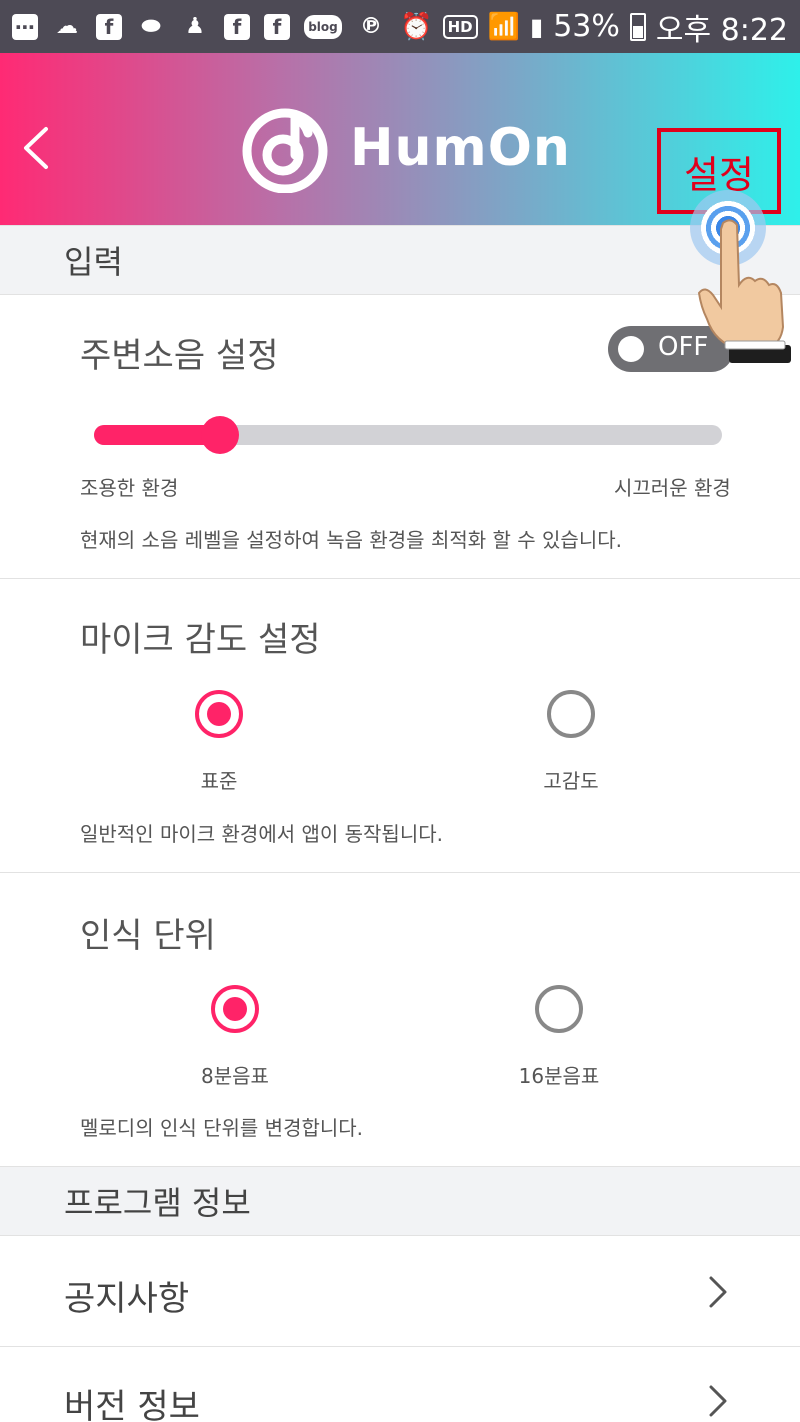  Describe the element at coordinates (400, 1384) in the screenshot. I see `version-row: 버전 정보` at that location.